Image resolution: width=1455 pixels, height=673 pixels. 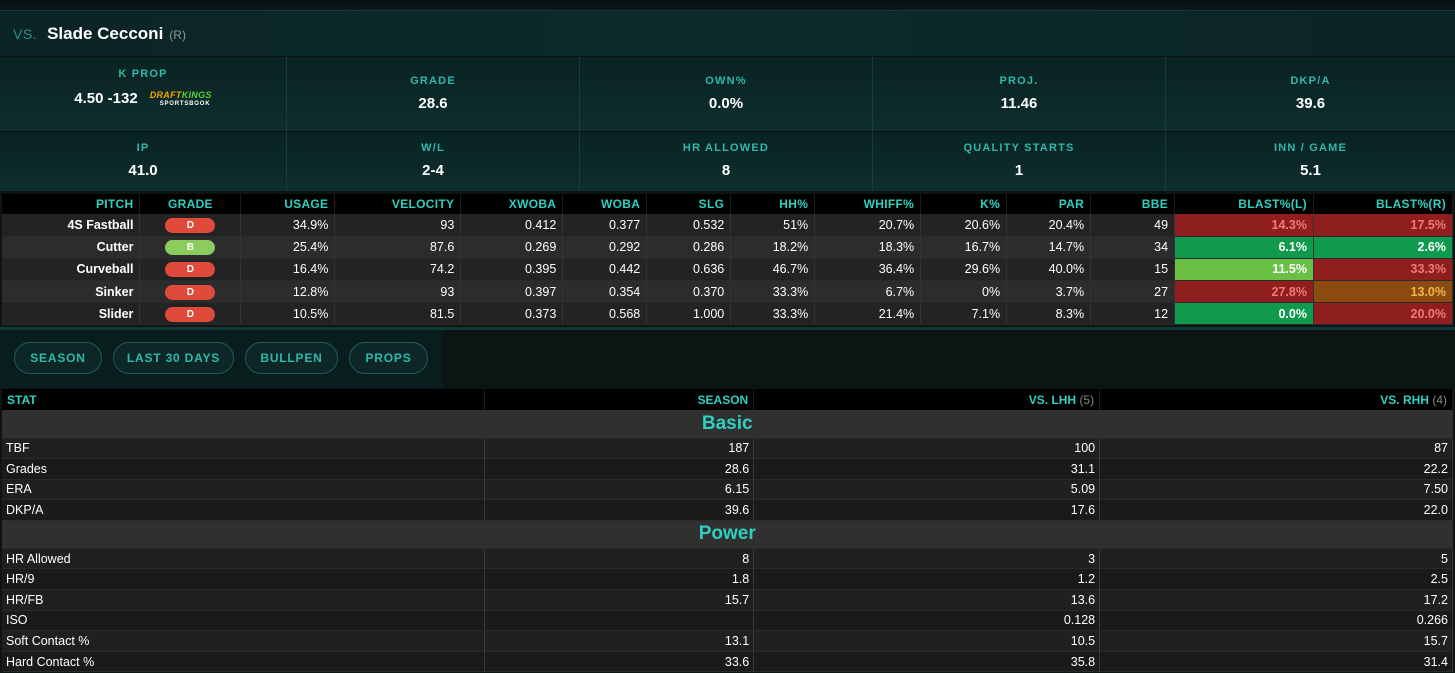 What do you see at coordinates (173, 358) in the screenshot?
I see `filter-last-30-days-button: LAST 30 DAYS` at bounding box center [173, 358].